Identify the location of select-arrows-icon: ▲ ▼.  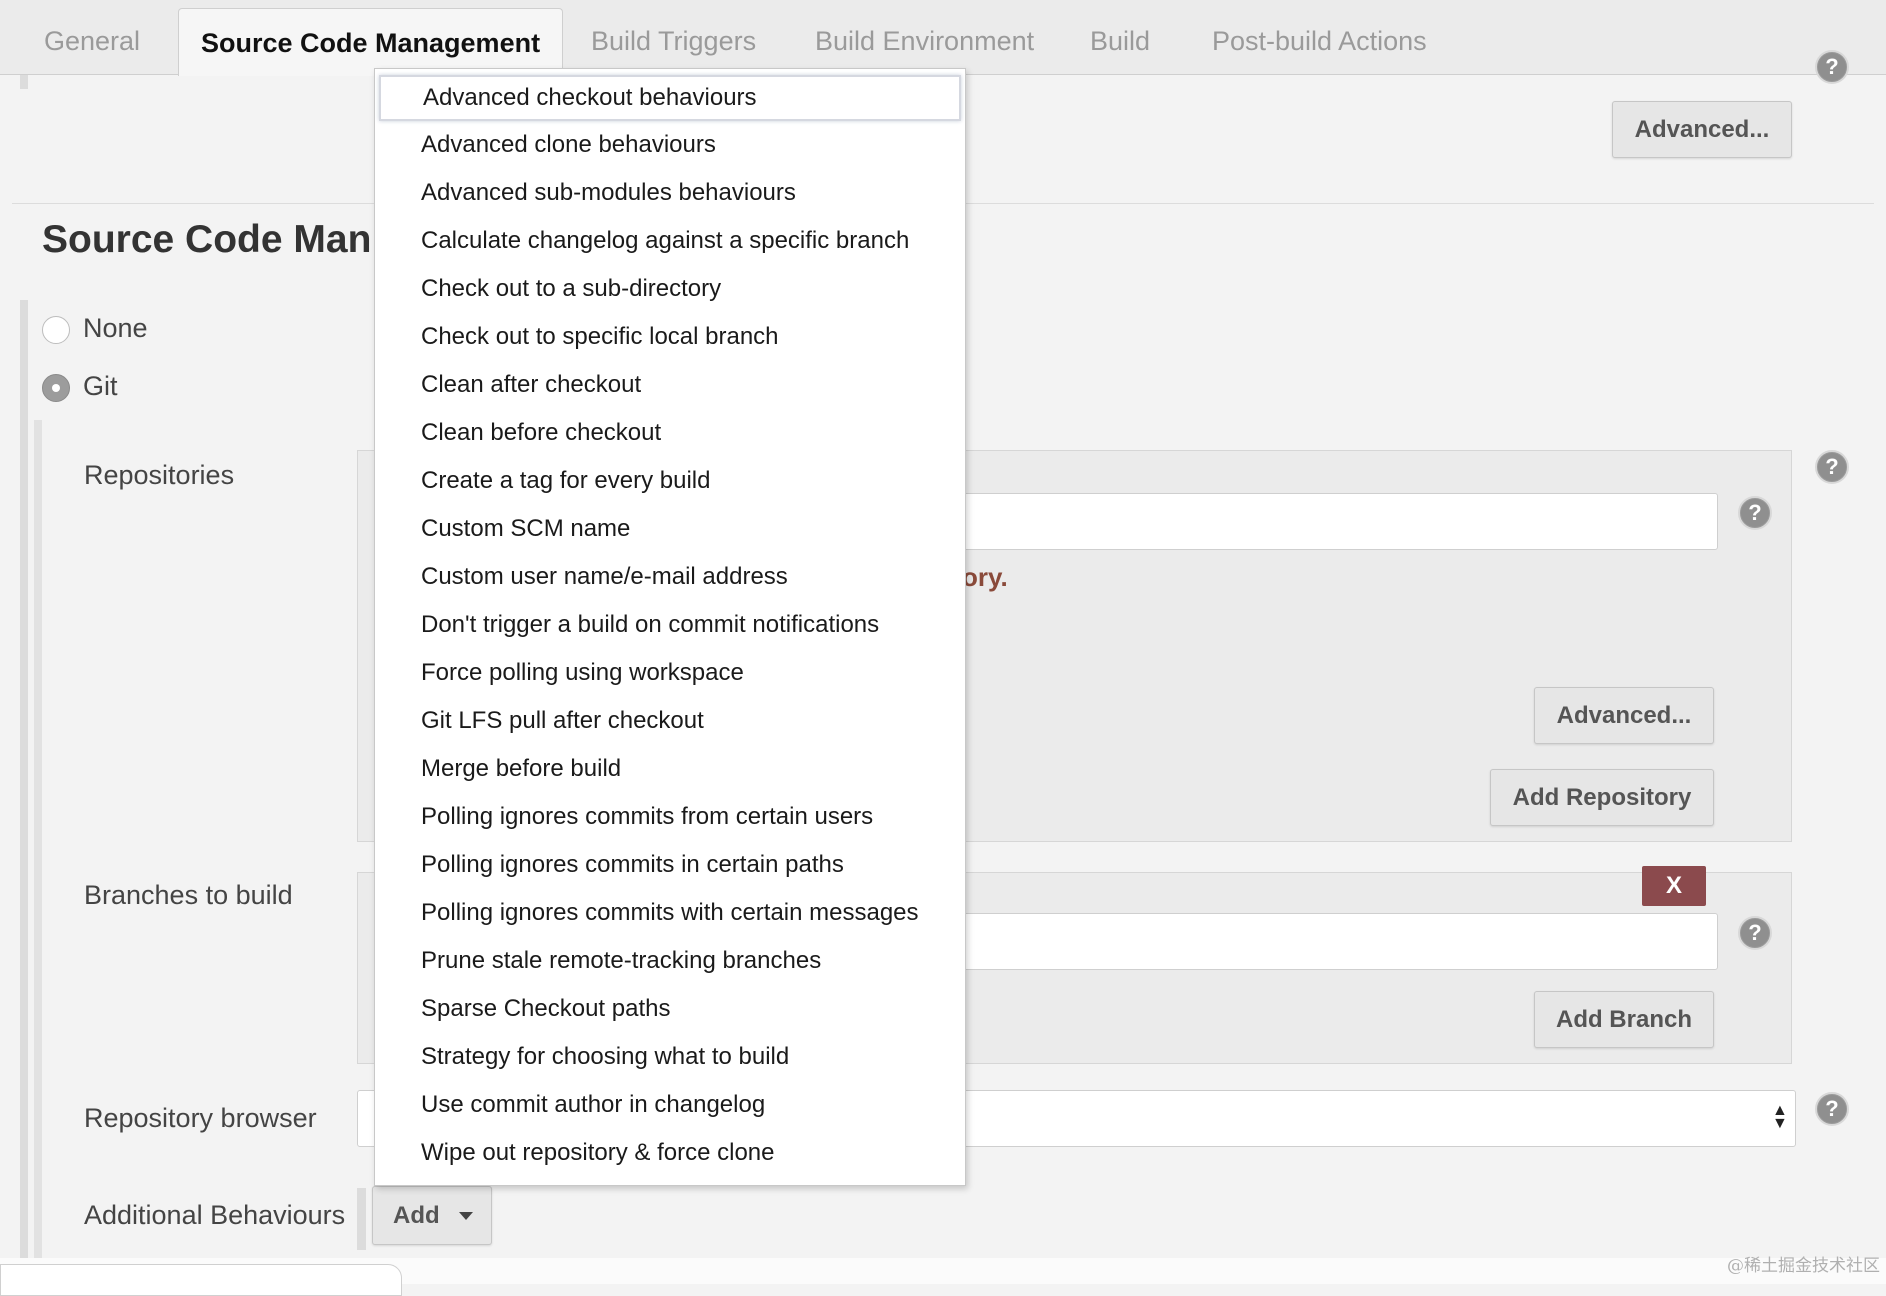
(1780, 1117).